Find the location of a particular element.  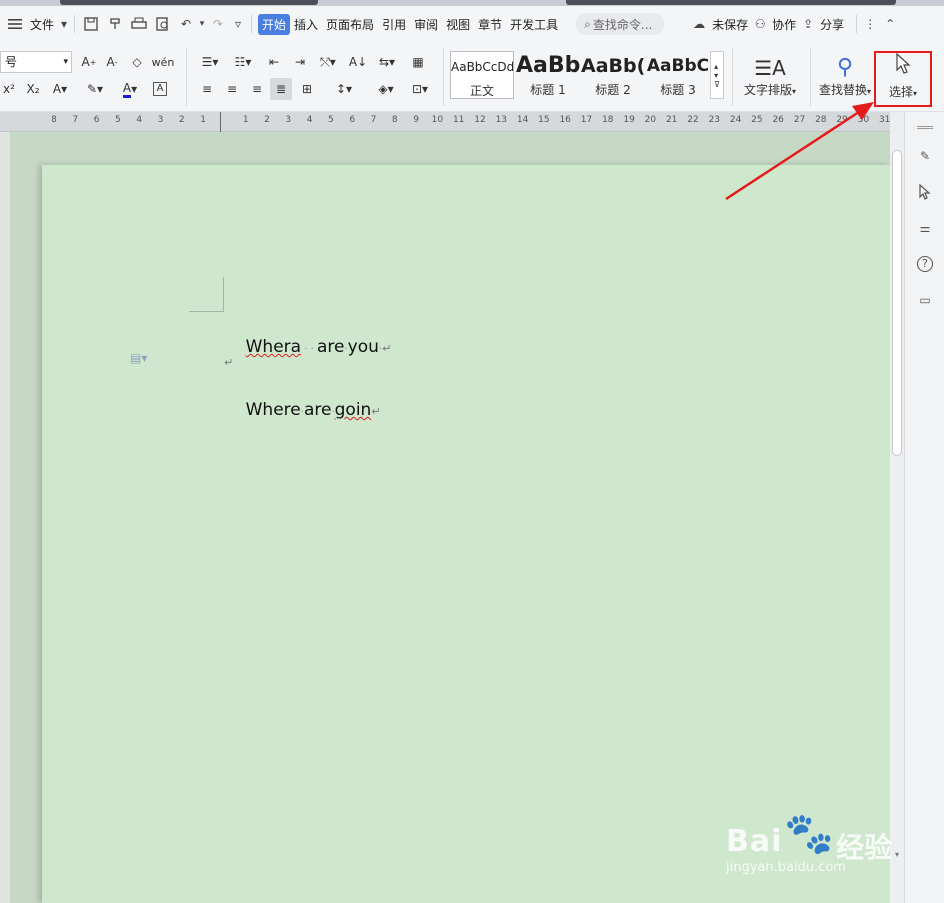

document-line-1: Whera · · are·you·↵ is located at coordinates (308, 347).